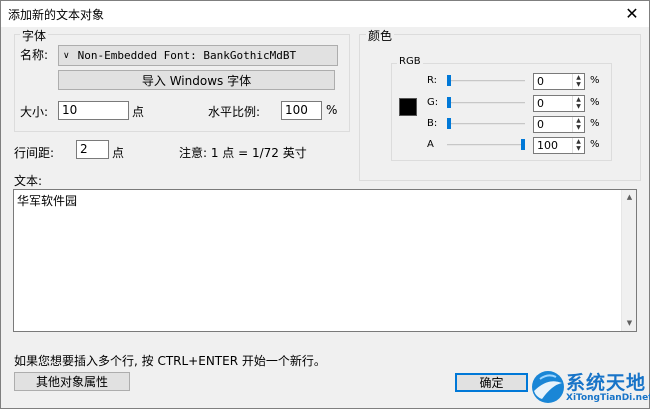  Describe the element at coordinates (92, 149) in the screenshot. I see `line-spacing-input: 2` at that location.